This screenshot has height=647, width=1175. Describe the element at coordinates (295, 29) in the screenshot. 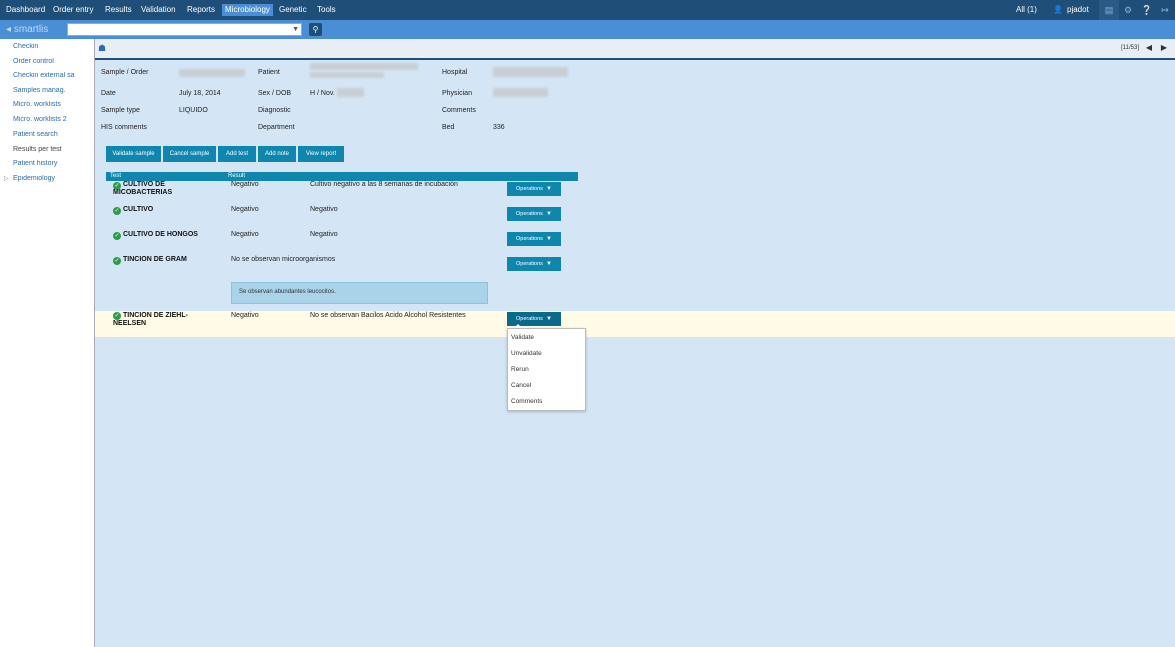

I see `chevron-down-icon: ▼` at that location.